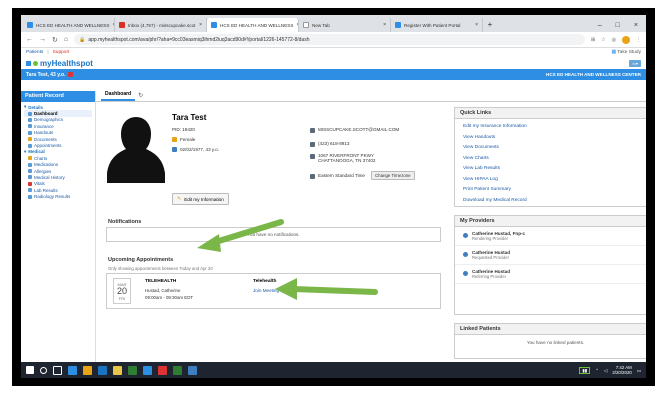 This screenshot has height=394, width=667. Describe the element at coordinates (639, 370) in the screenshot. I see `notification-center-icon: ▭` at that location.